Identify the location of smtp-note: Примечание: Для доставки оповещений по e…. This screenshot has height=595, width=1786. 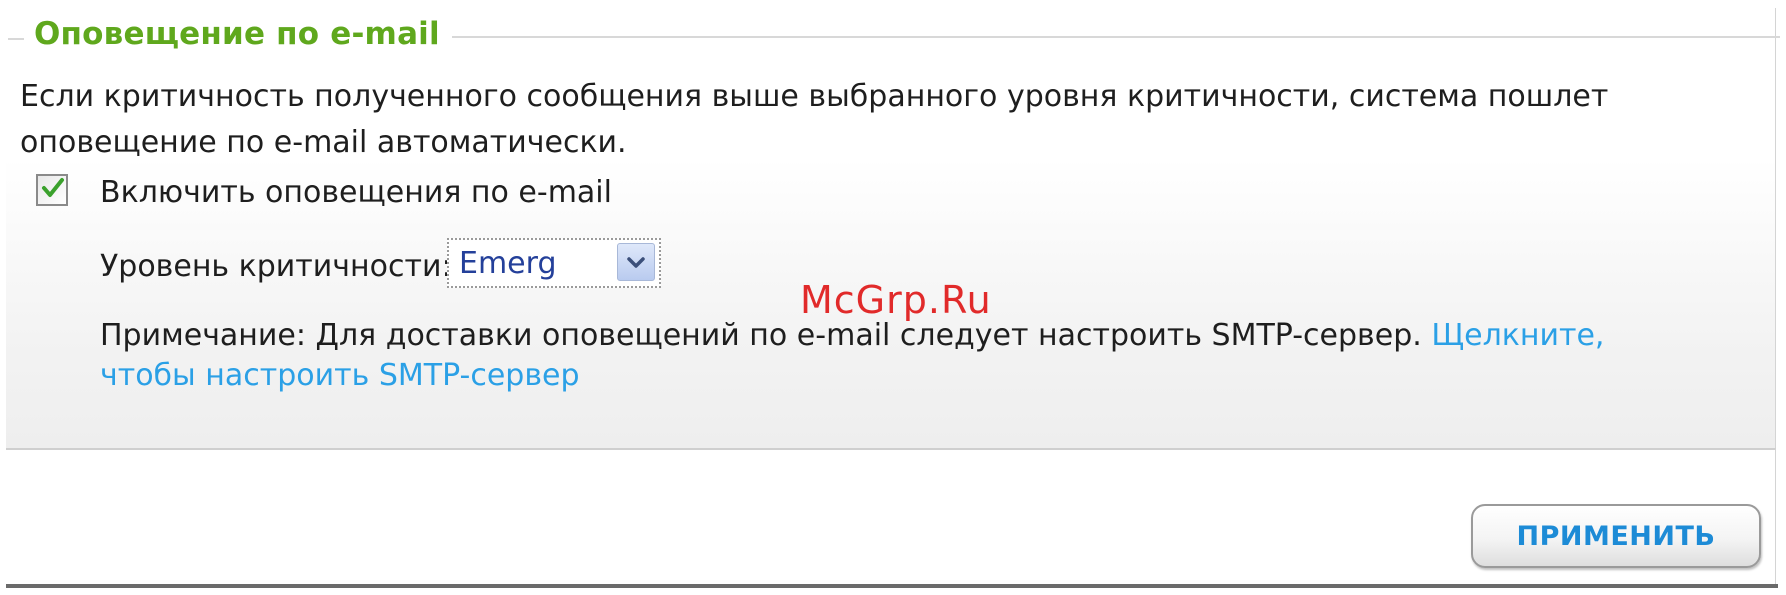
(900, 356).